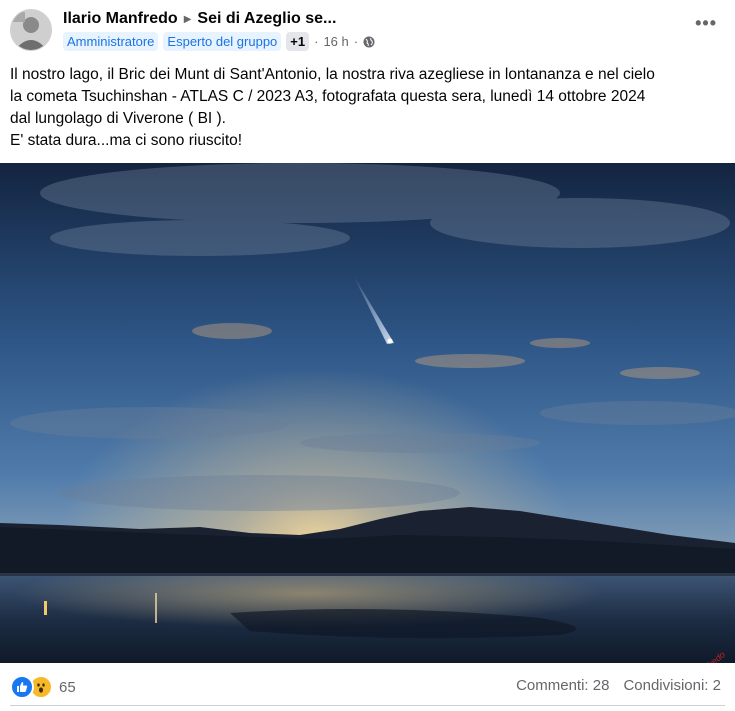 The image size is (735, 711). What do you see at coordinates (298, 41) in the screenshot?
I see `badge-more: +1` at bounding box center [298, 41].